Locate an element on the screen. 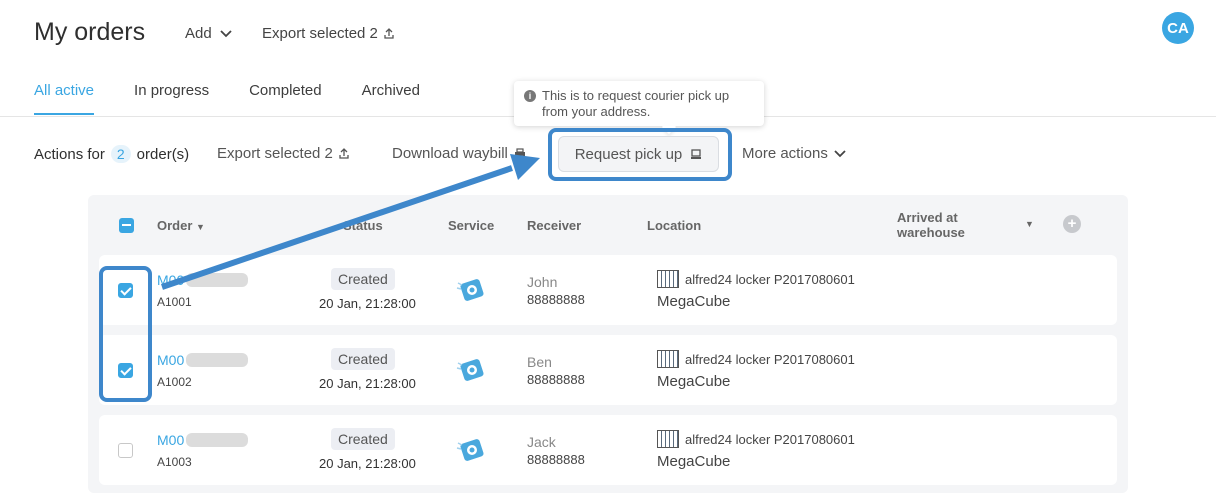 The height and width of the screenshot is (493, 1216). download-waybill-button: Download waybill is located at coordinates (459, 153).